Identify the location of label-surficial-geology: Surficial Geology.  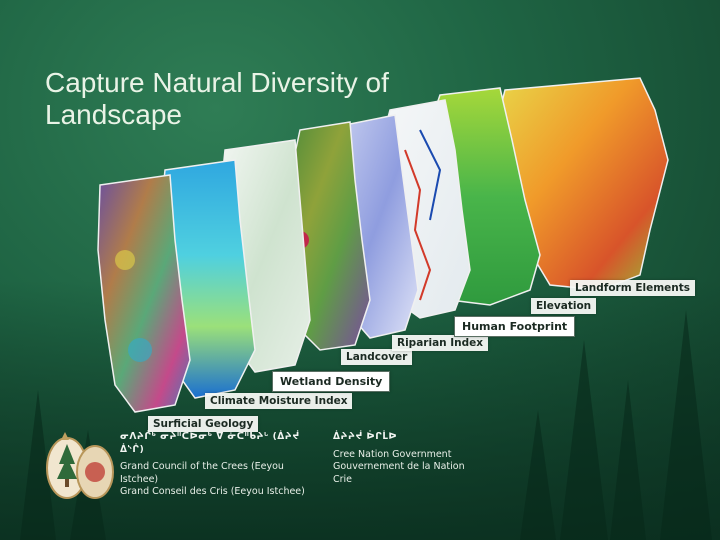
(203, 424).